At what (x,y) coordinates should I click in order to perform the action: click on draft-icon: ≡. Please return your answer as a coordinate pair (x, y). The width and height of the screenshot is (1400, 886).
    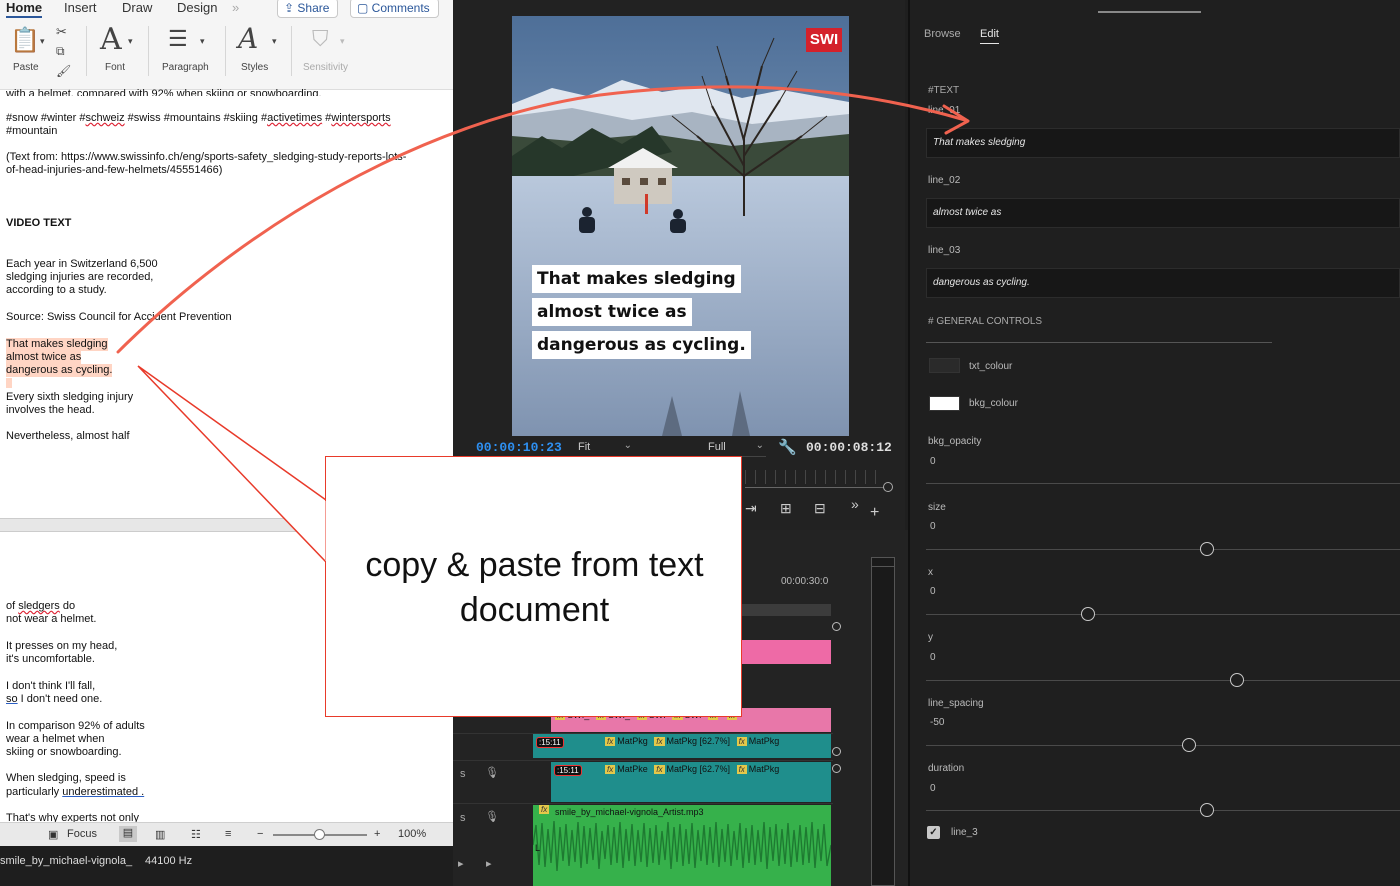
    Looking at the image, I should click on (228, 834).